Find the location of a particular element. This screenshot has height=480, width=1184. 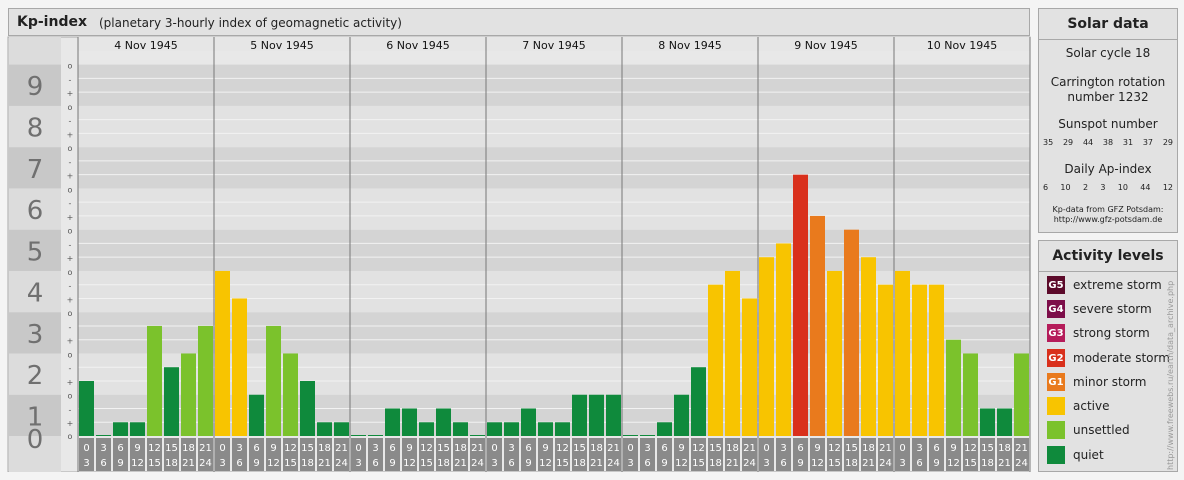

y-minor-tick: o is located at coordinates (70, 313).